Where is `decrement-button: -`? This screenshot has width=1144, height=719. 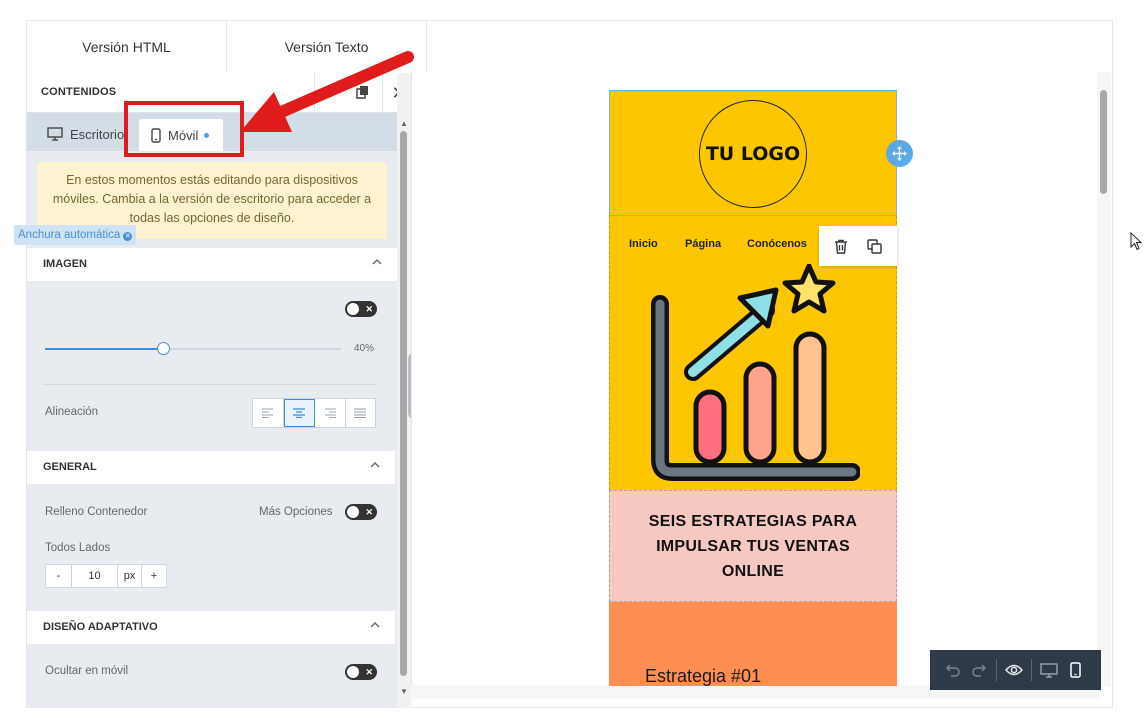
decrement-button: - is located at coordinates (59, 576).